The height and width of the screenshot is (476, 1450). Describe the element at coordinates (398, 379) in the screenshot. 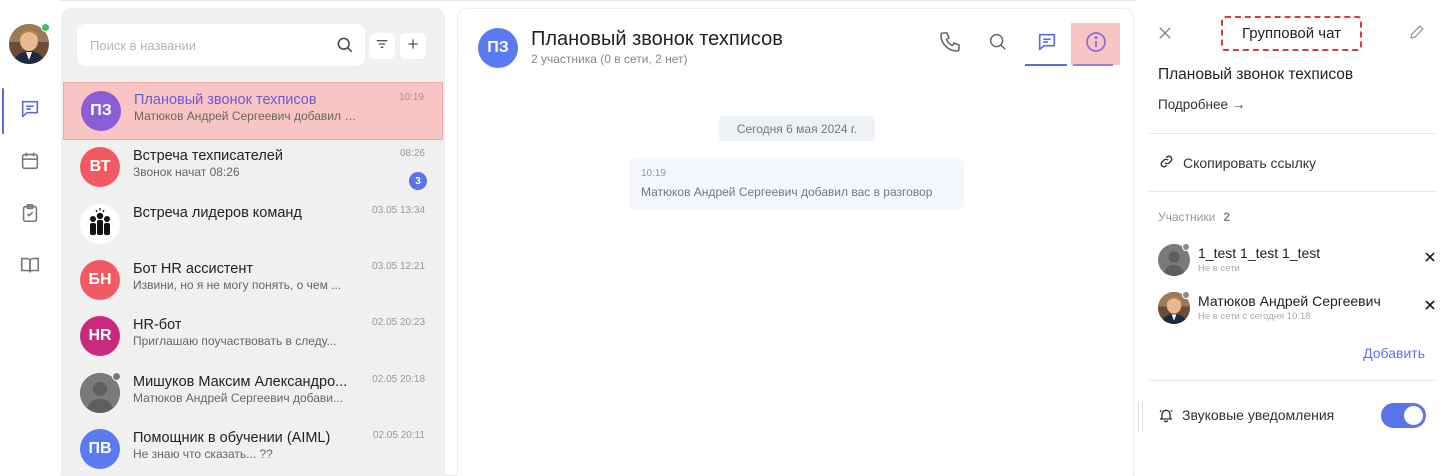

I see `chat-time: 02.05 20:18` at that location.